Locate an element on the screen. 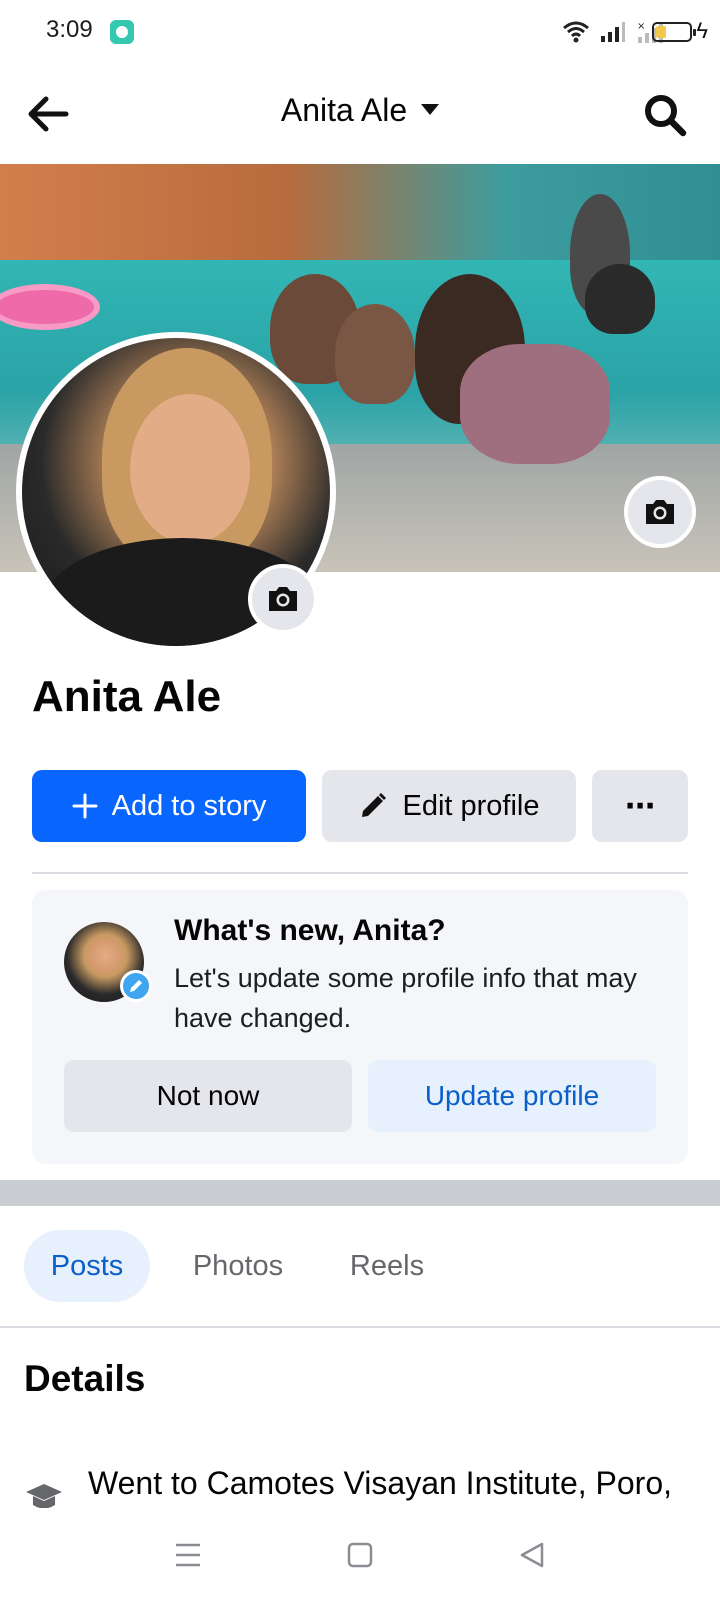  add-to-story-label: Add to story is located at coordinates (189, 805).